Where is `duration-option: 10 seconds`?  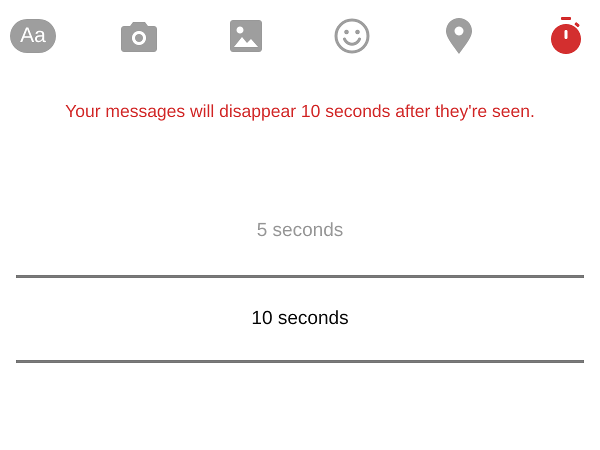
duration-option: 10 seconds is located at coordinates (300, 319).